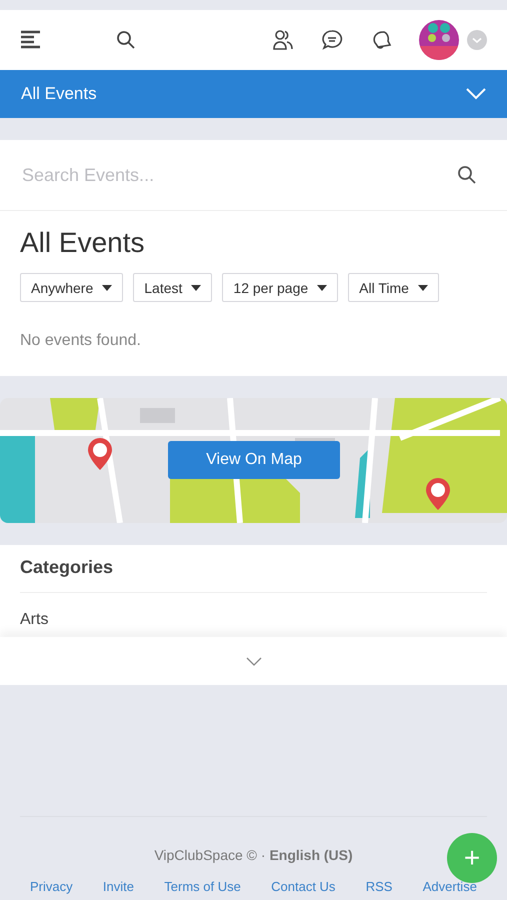 The height and width of the screenshot is (900, 507). What do you see at coordinates (253, 855) in the screenshot?
I see `footer-copyright: VipClubSpace © · English (US)` at bounding box center [253, 855].